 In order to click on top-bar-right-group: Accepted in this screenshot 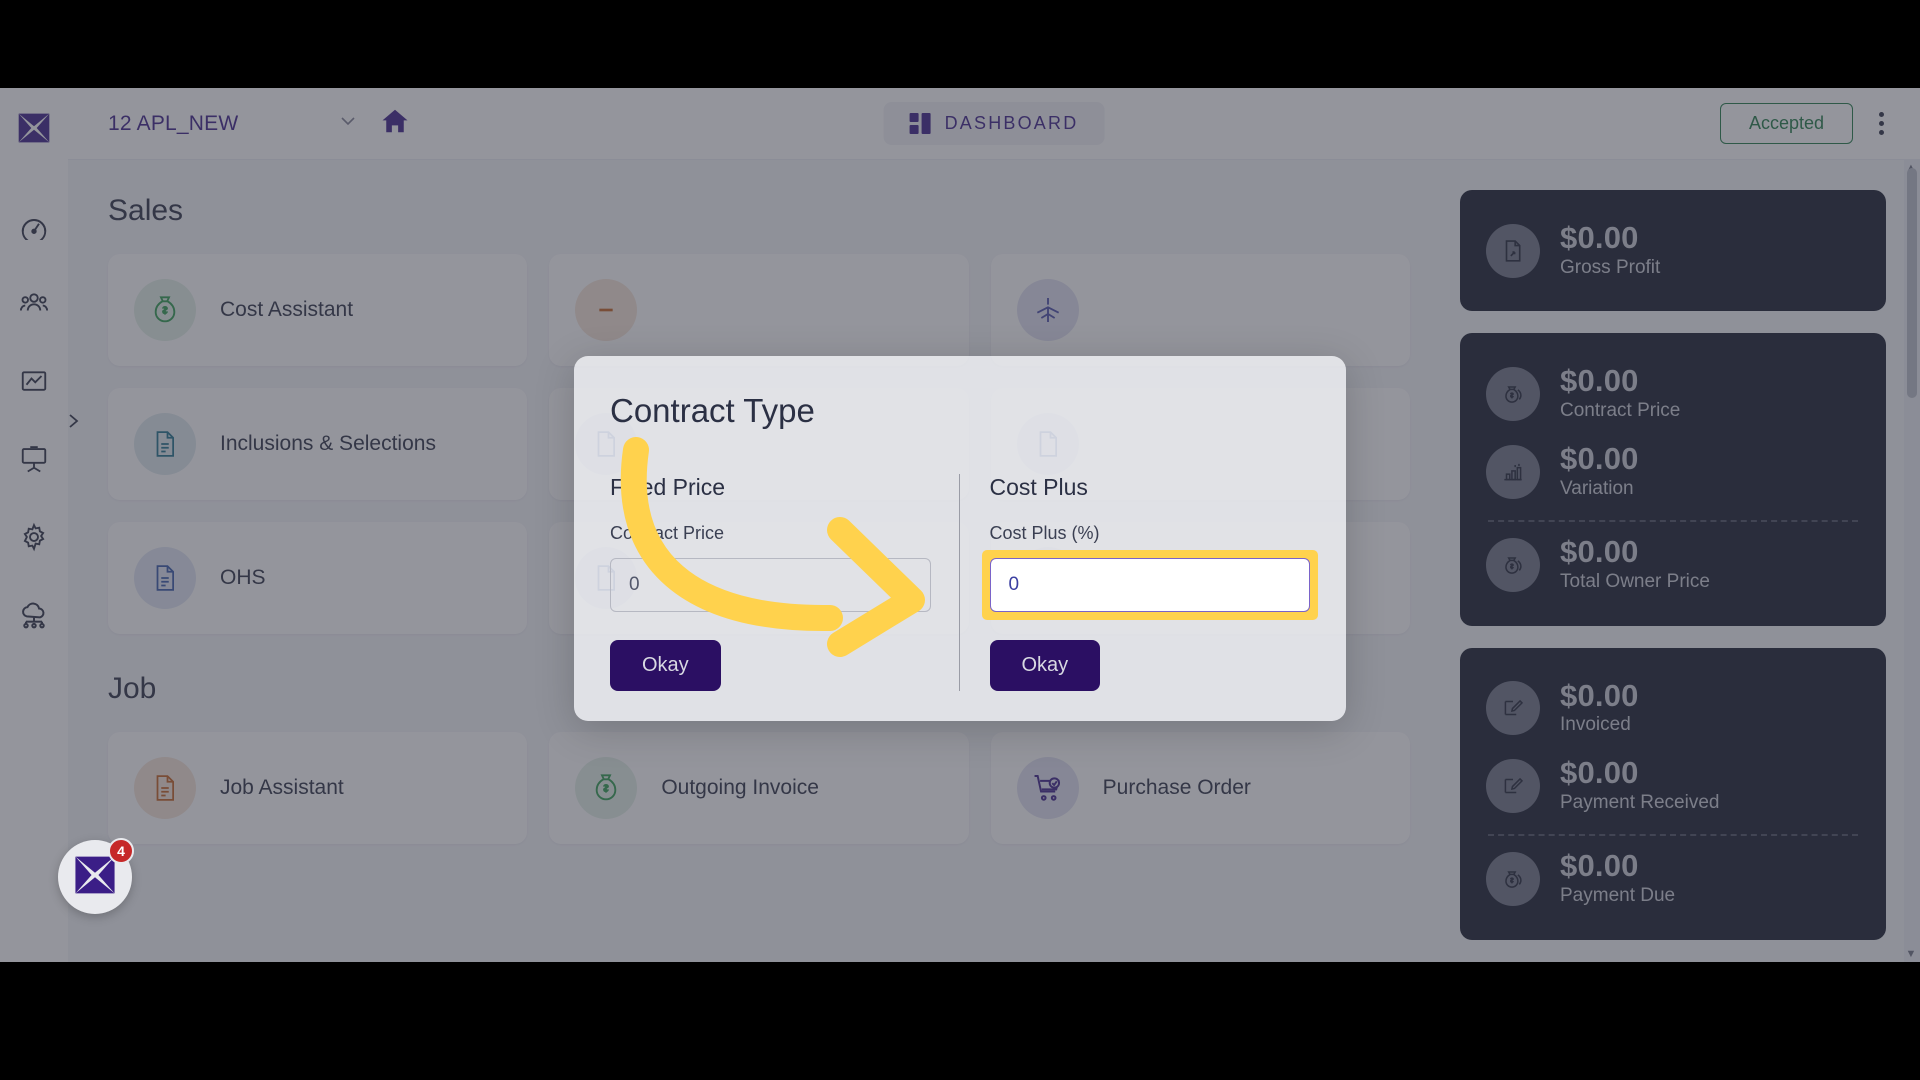, I will do `click(1806, 123)`.